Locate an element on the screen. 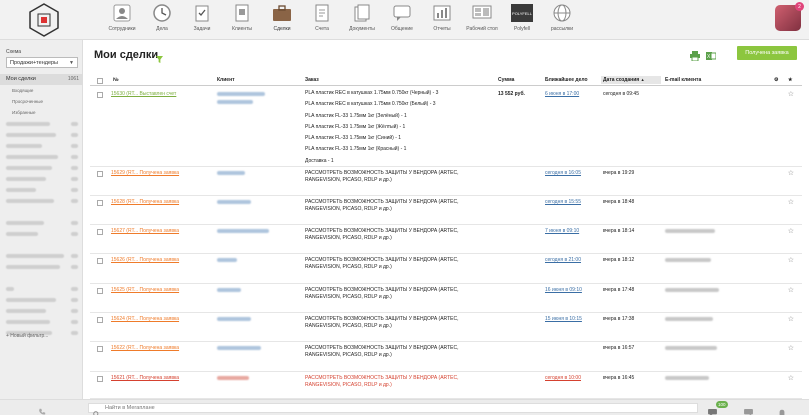 The width and height of the screenshot is (809, 415). sidebar-subitem-favorites: Избранные is located at coordinates (41, 112).